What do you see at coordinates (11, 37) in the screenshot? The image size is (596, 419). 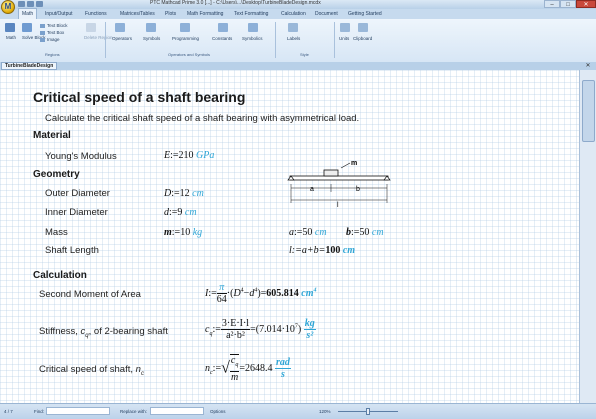 I see `math-button-label: Math` at bounding box center [11, 37].